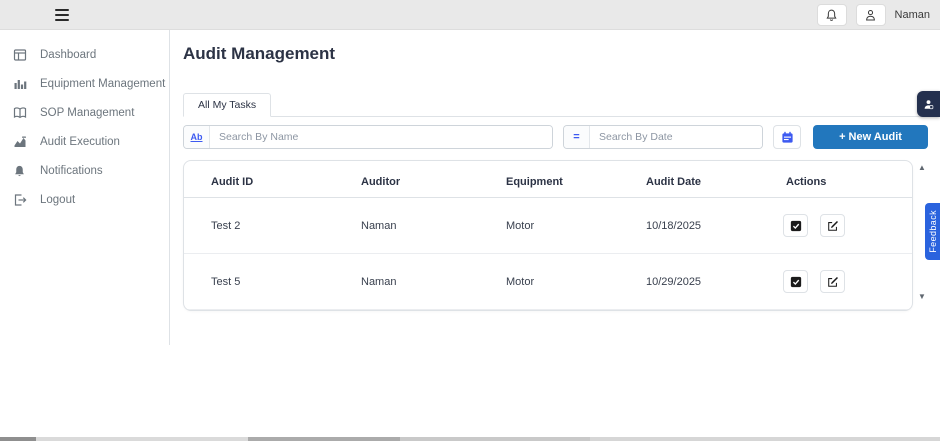 This screenshot has width=940, height=441. I want to click on equals-filter-icon: =, so click(577, 137).